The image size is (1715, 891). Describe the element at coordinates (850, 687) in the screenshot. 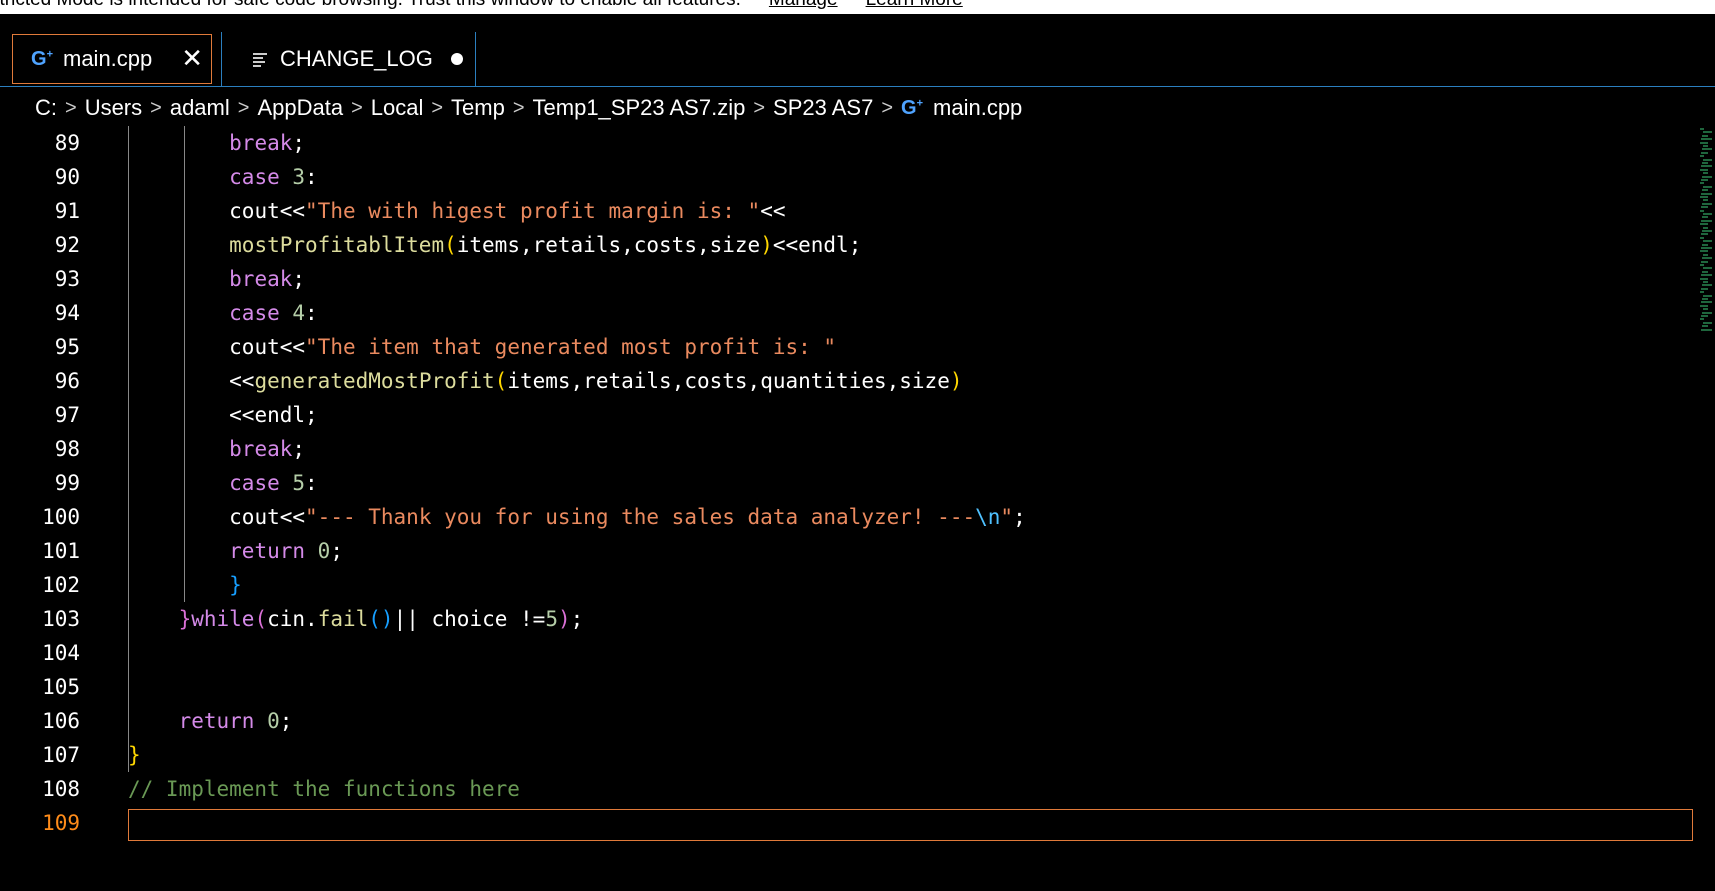

I see `code-line: 105` at that location.